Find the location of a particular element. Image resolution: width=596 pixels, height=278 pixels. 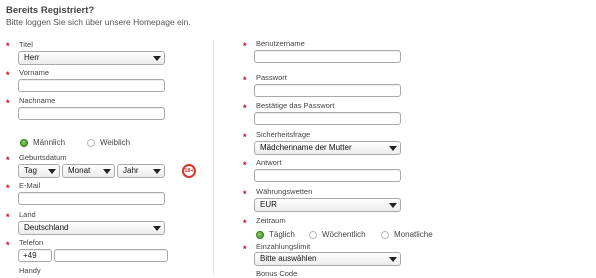

gender-male-label: Männlich is located at coordinates (49, 142).